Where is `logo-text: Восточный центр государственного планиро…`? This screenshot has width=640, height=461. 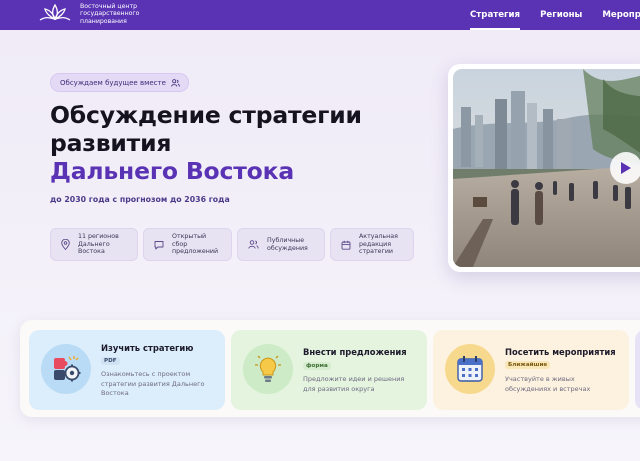 logo-text: Восточный центр государственного планиро… is located at coordinates (120, 14).